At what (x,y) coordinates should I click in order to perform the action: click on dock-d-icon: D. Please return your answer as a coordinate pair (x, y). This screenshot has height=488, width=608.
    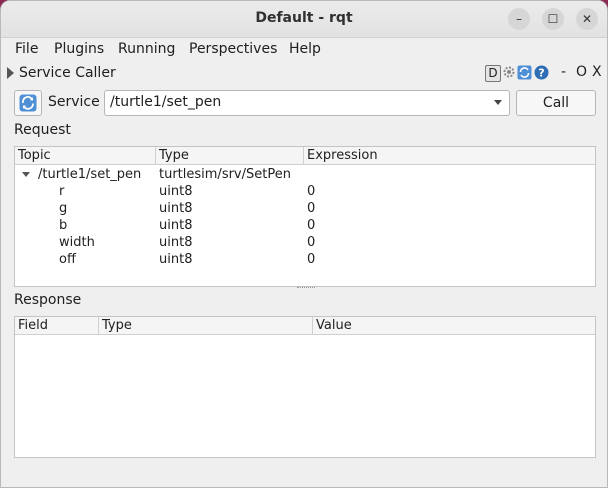
    Looking at the image, I should click on (493, 73).